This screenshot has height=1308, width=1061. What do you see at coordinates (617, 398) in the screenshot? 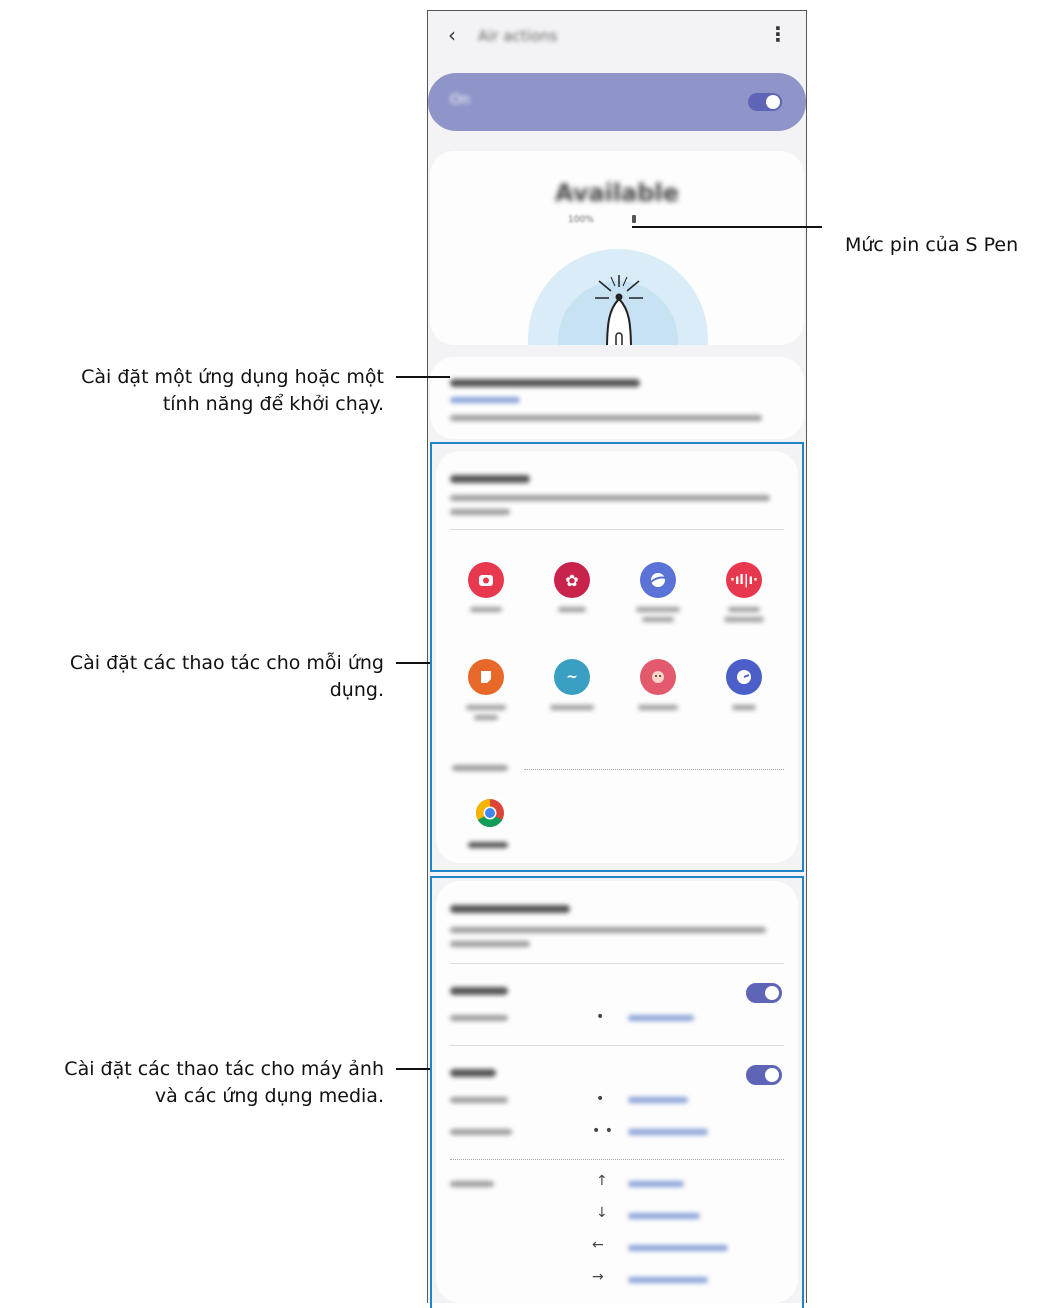
I see `hold-down-setting` at bounding box center [617, 398].